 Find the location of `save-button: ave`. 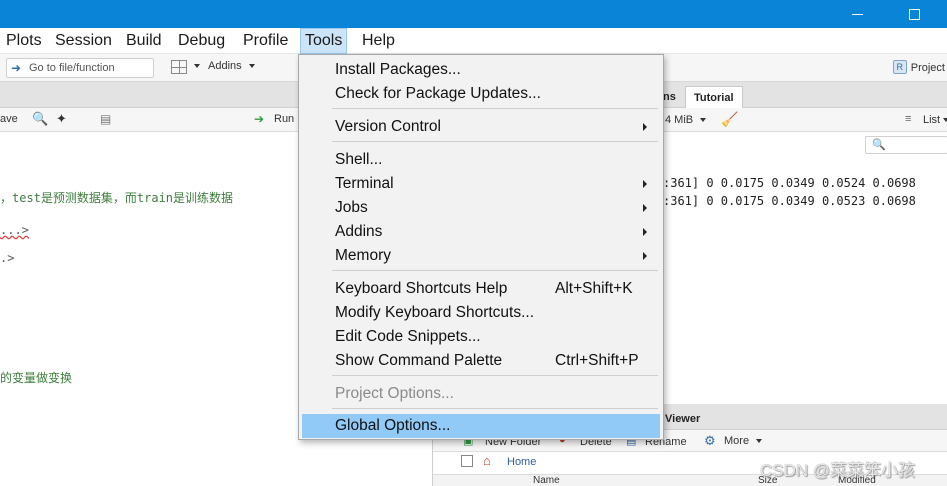

save-button: ave is located at coordinates (9, 119).